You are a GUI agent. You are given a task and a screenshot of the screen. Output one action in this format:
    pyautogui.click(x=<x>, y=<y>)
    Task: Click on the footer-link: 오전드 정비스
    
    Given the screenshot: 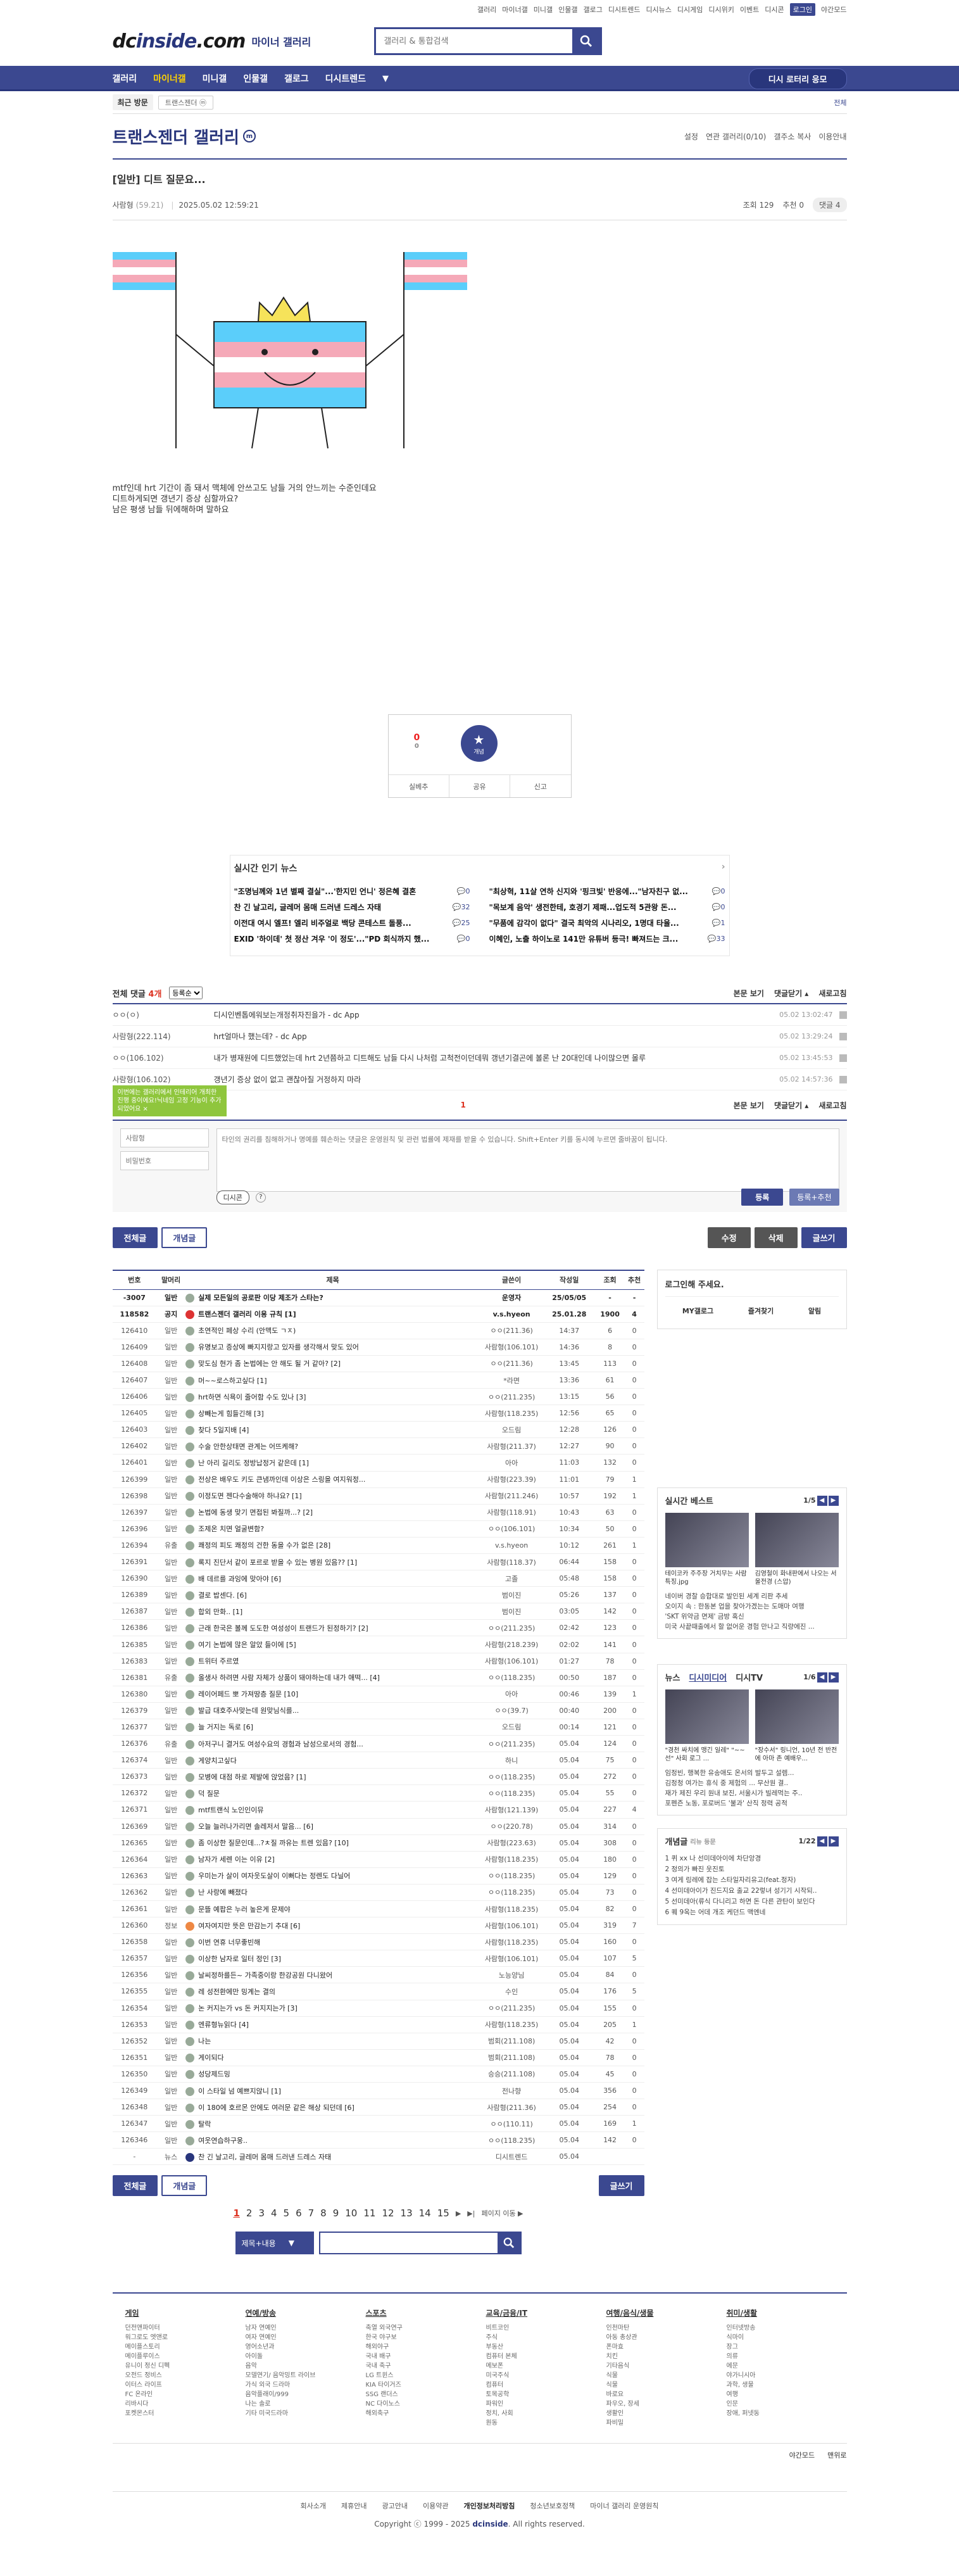 What is the action you would take?
    pyautogui.click(x=179, y=2375)
    